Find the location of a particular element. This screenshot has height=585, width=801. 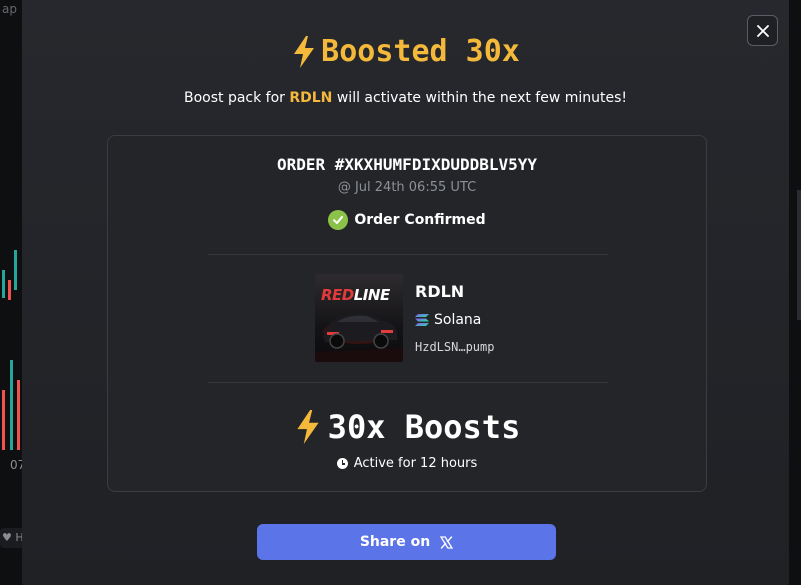

subtitle-token-link: RDLN is located at coordinates (311, 98).